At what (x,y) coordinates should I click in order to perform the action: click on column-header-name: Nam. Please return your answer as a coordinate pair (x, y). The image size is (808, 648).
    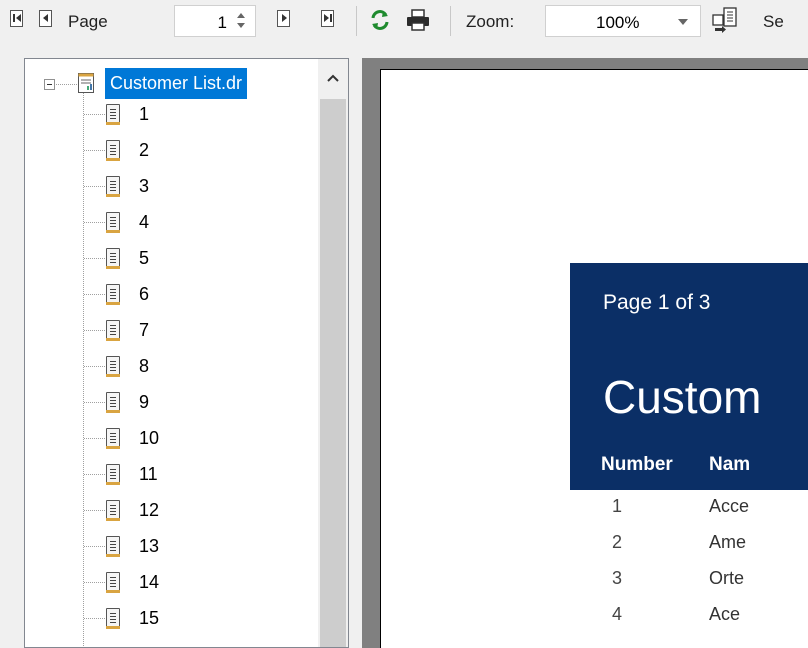
    Looking at the image, I should click on (730, 464).